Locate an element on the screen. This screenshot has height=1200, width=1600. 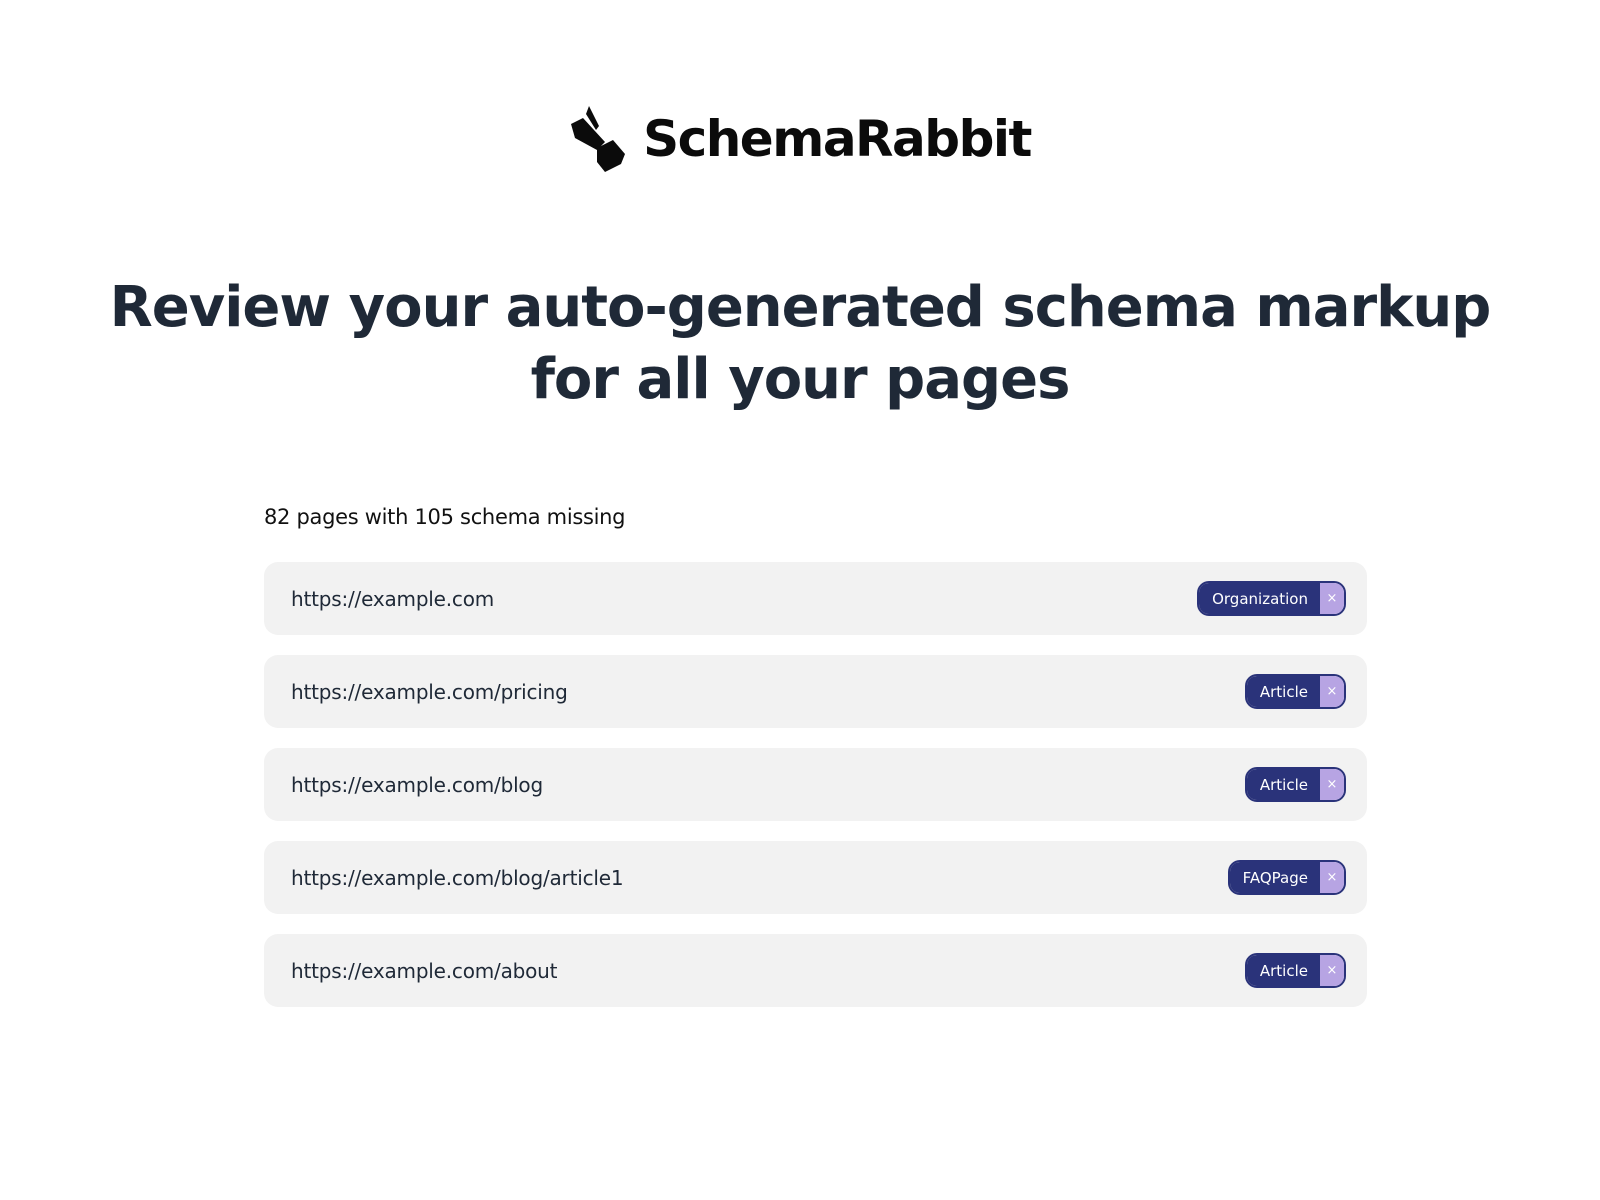
schema-tag: FAQPage × is located at coordinates (1286, 877).